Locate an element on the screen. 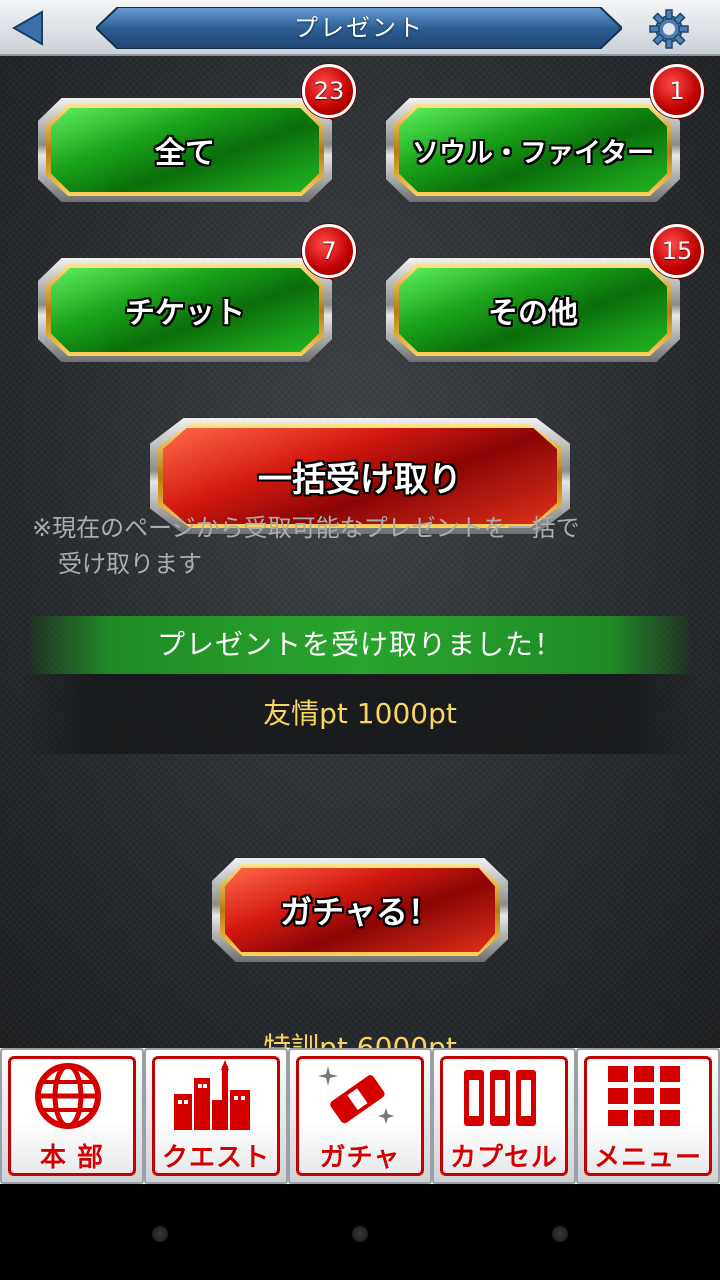 The width and height of the screenshot is (720, 1280). nav-capsule: カプセル is located at coordinates (504, 1116).